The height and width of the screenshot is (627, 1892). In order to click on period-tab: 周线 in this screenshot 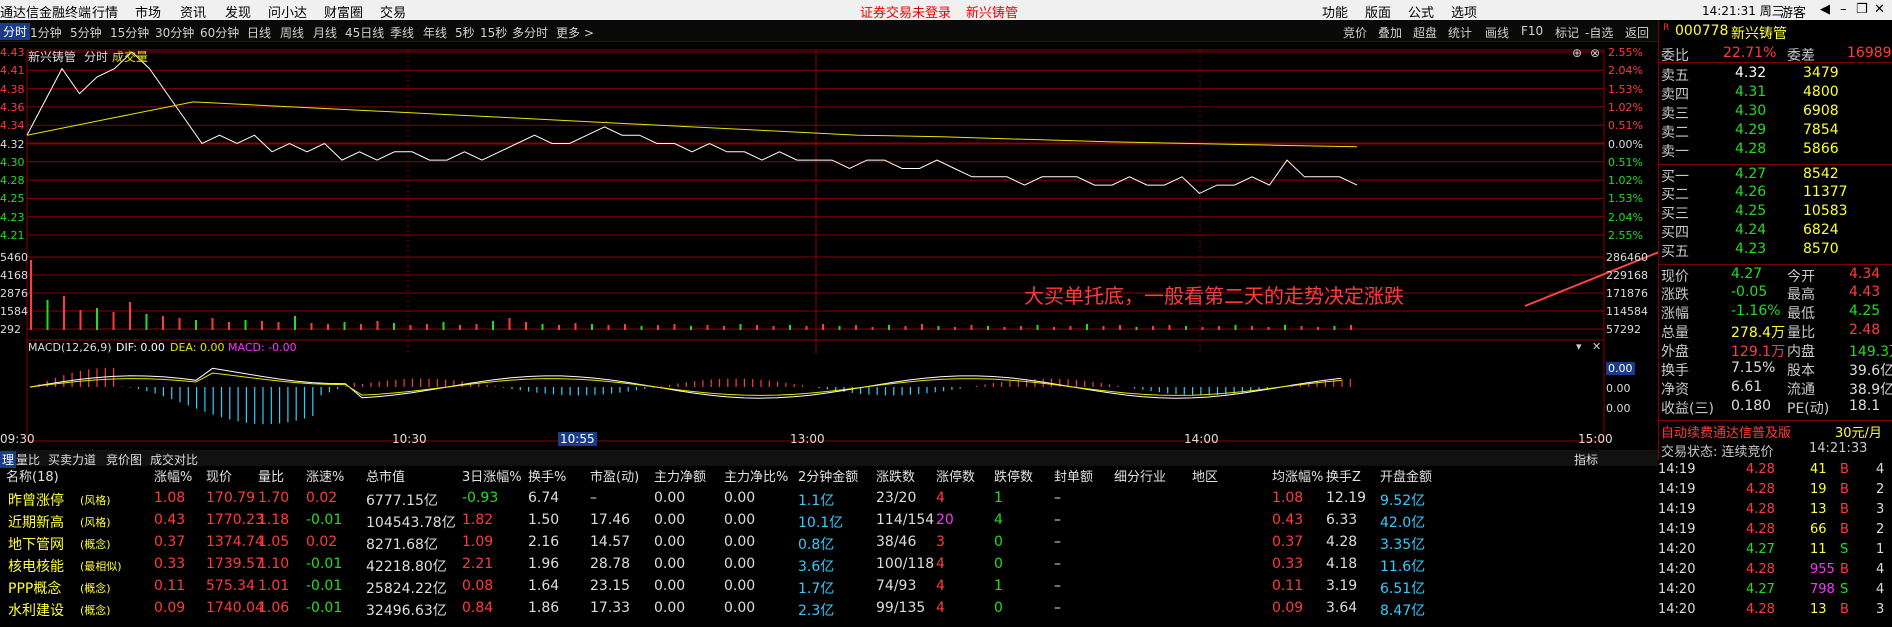, I will do `click(292, 32)`.